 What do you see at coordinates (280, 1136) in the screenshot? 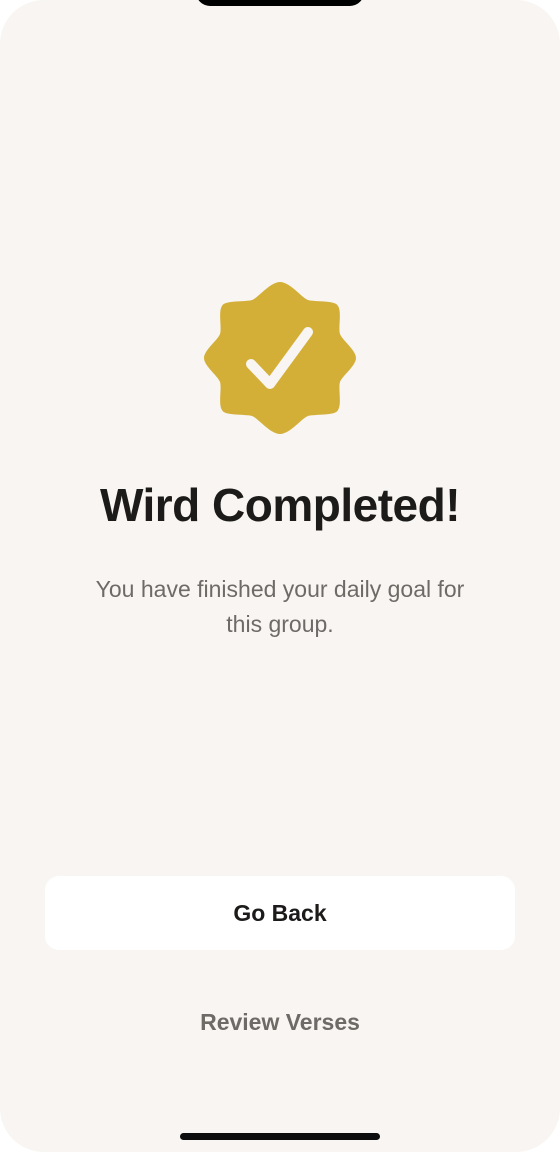
I see `home-indicator` at bounding box center [280, 1136].